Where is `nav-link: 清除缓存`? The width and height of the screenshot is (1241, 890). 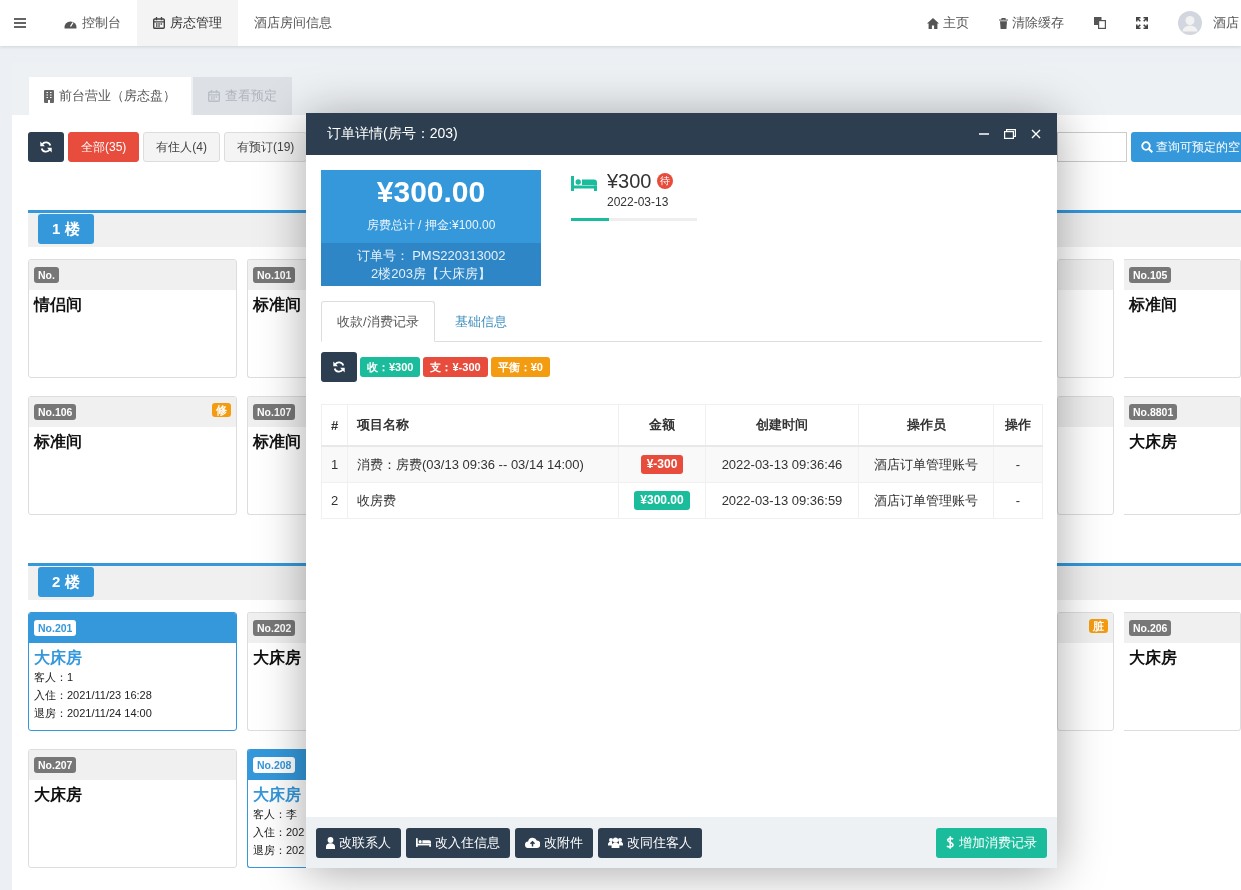
nav-link: 清除缓存 is located at coordinates (1031, 23).